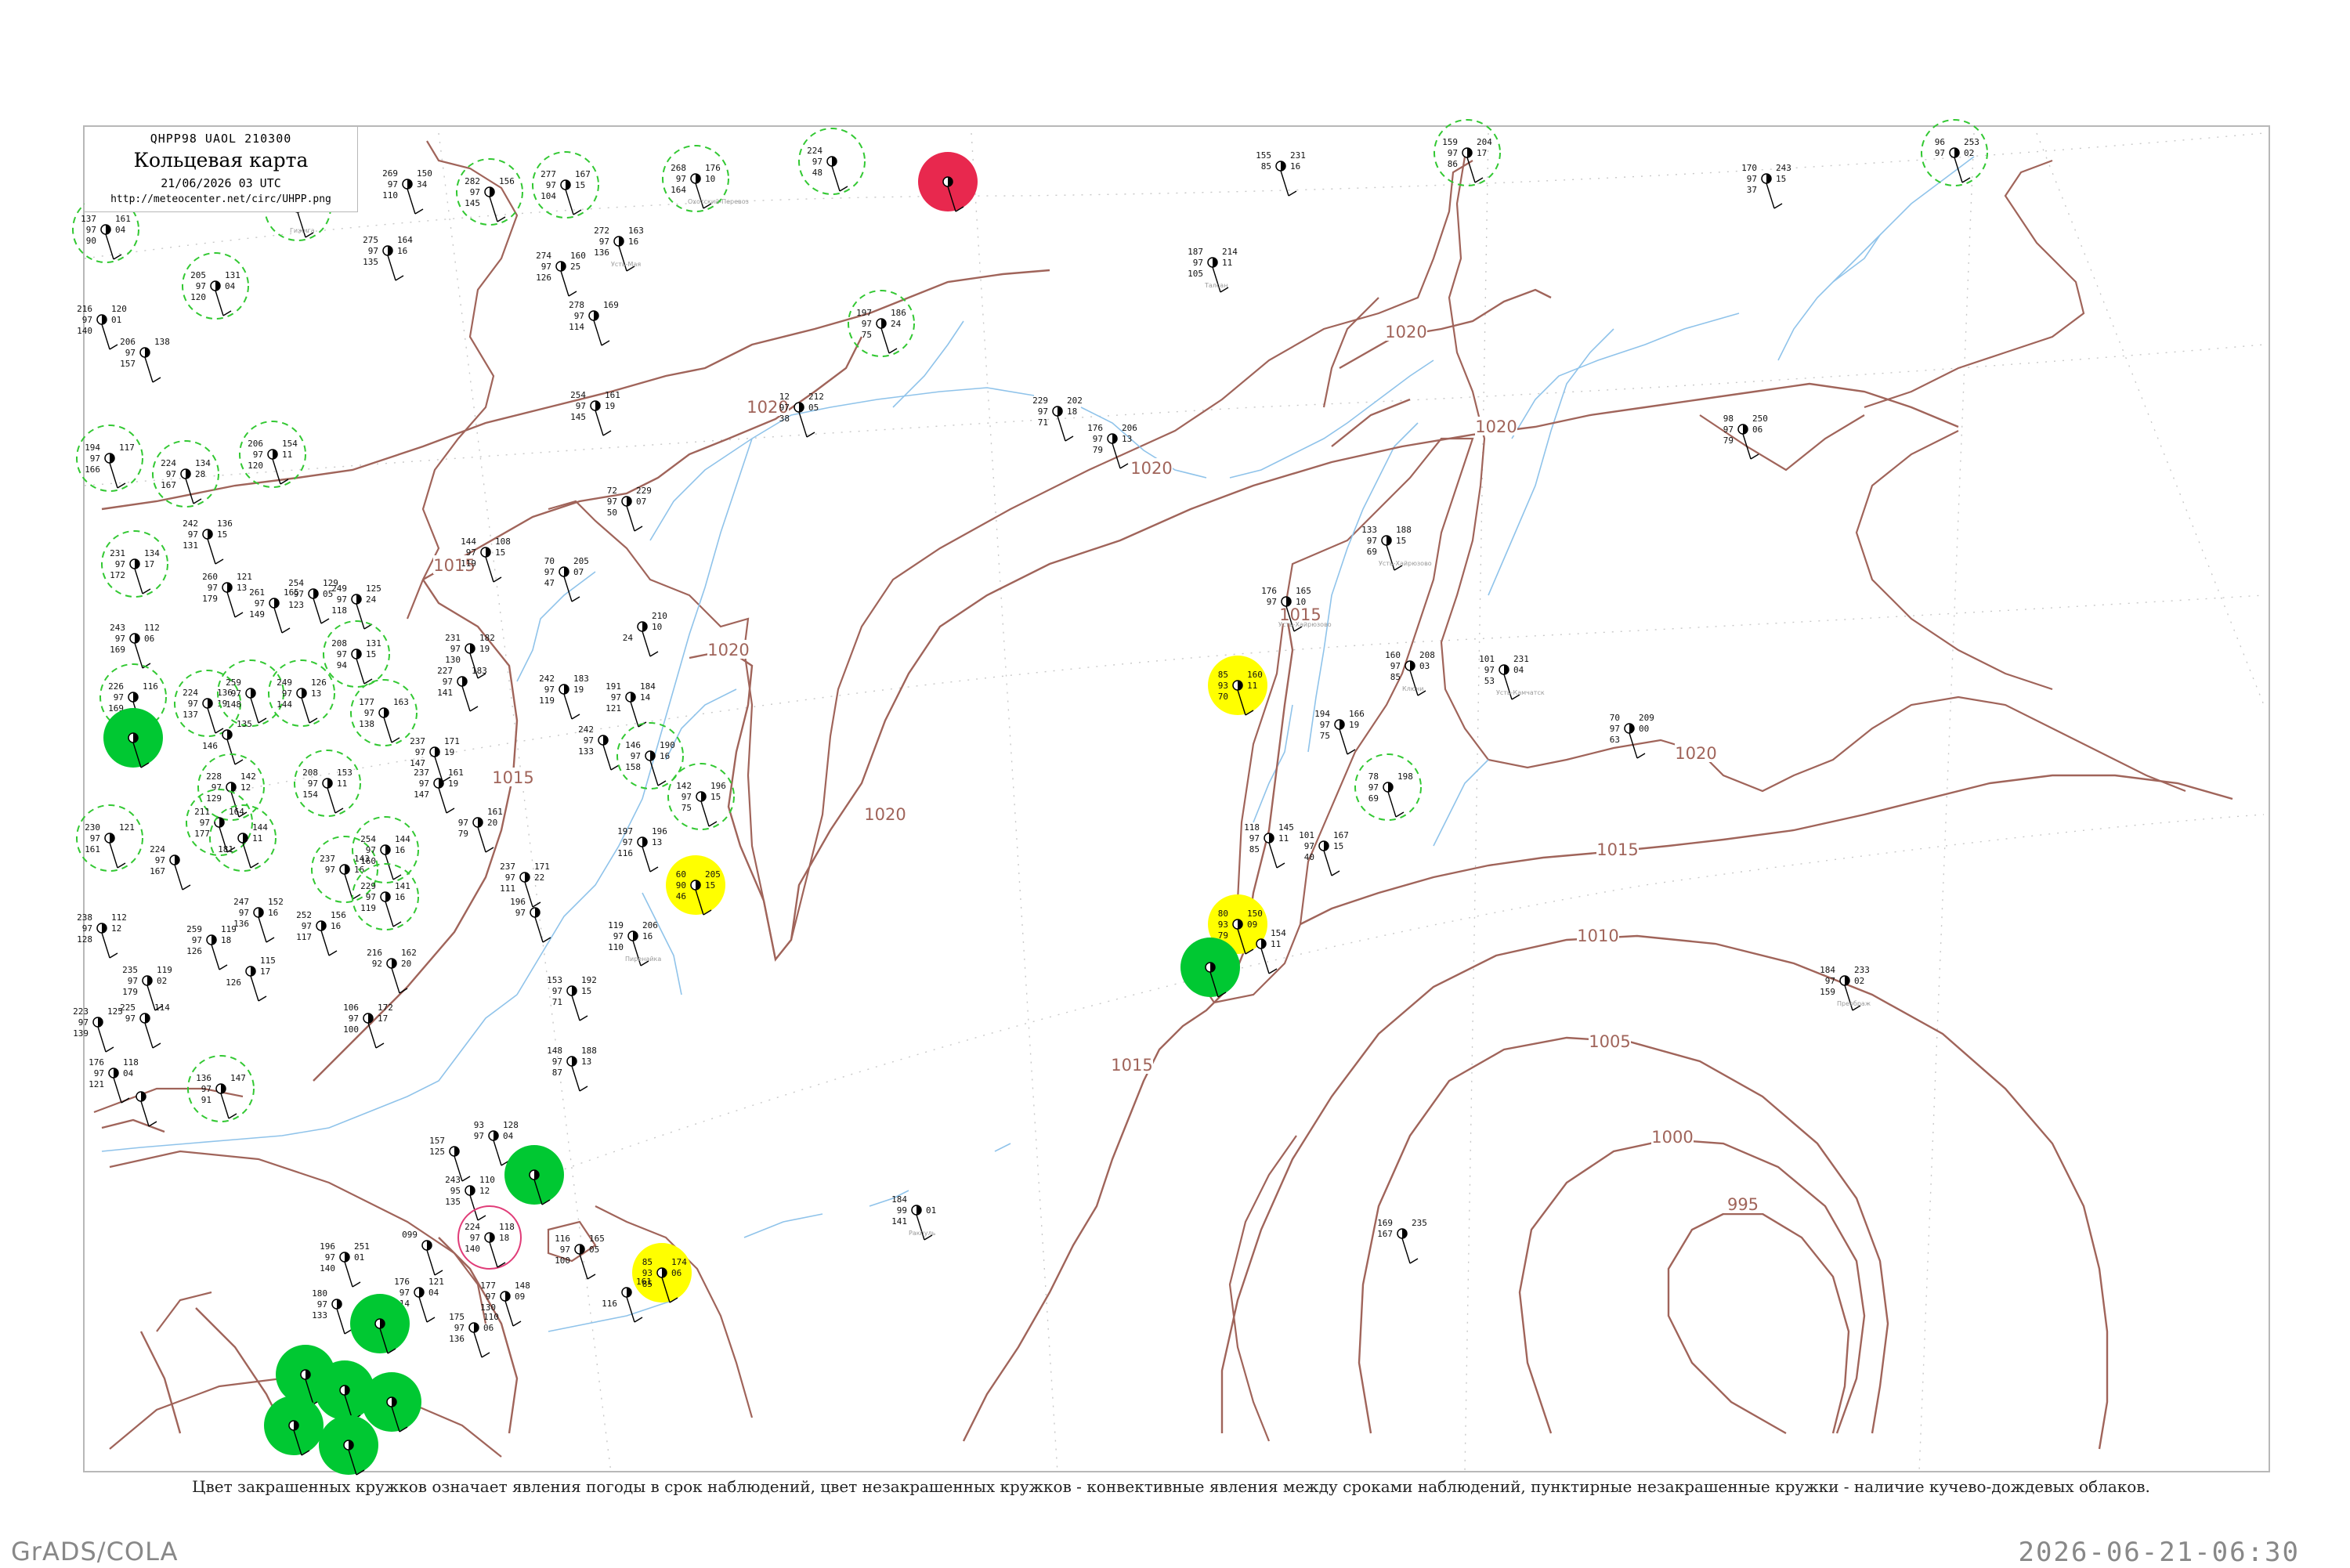 This screenshot has height=1568, width=2350. What do you see at coordinates (402, 839) in the screenshot?
I see `pressure-value: 144` at bounding box center [402, 839].